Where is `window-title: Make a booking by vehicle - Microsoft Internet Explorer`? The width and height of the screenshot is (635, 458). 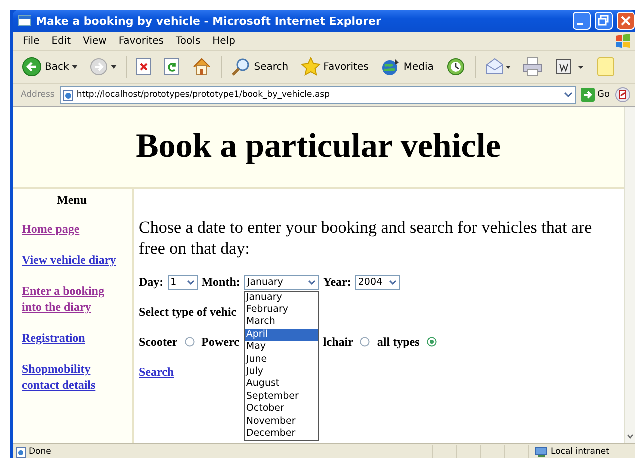
window-title: Make a booking by vehicle - Microsoft Internet Explorer is located at coordinates (209, 21).